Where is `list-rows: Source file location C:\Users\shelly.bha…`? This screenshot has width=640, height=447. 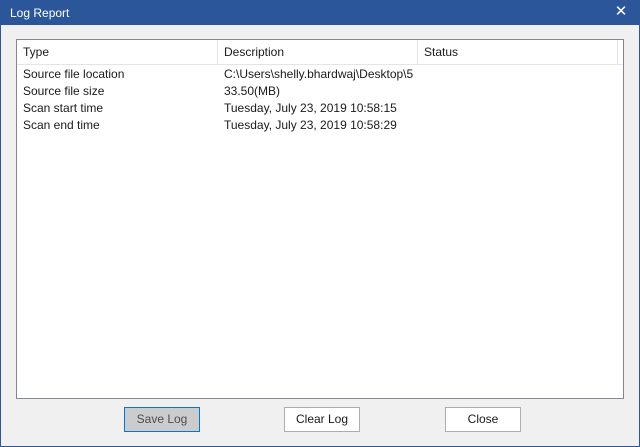 list-rows: Source file location C:\Users\shelly.bha… is located at coordinates (320, 100).